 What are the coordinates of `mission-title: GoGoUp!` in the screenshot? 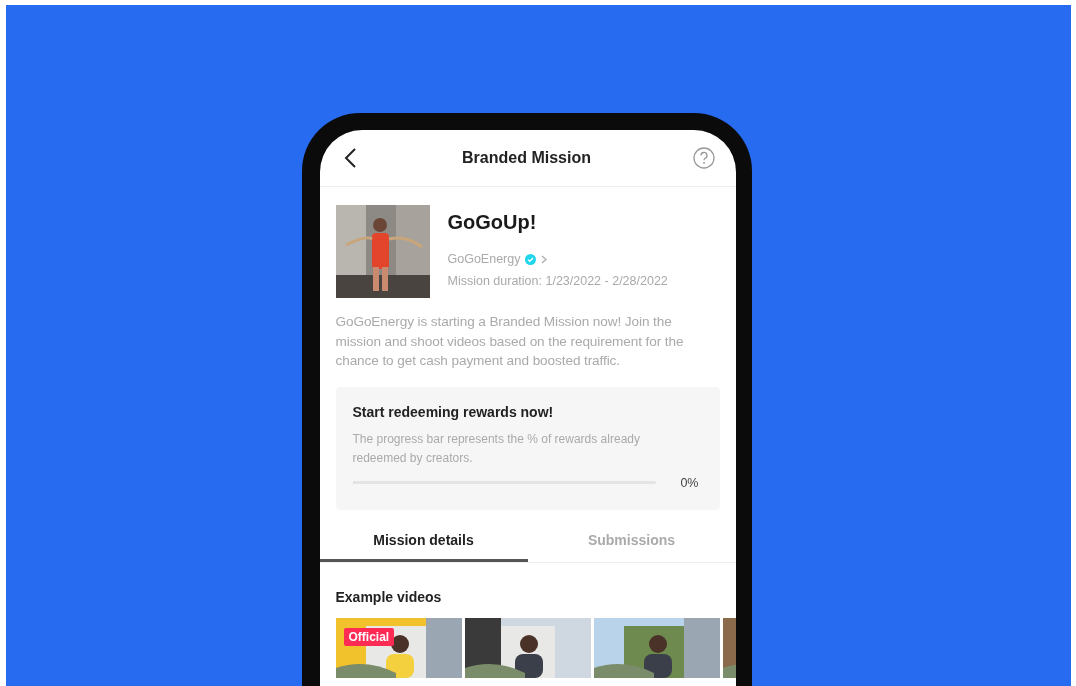 It's located at (492, 222).